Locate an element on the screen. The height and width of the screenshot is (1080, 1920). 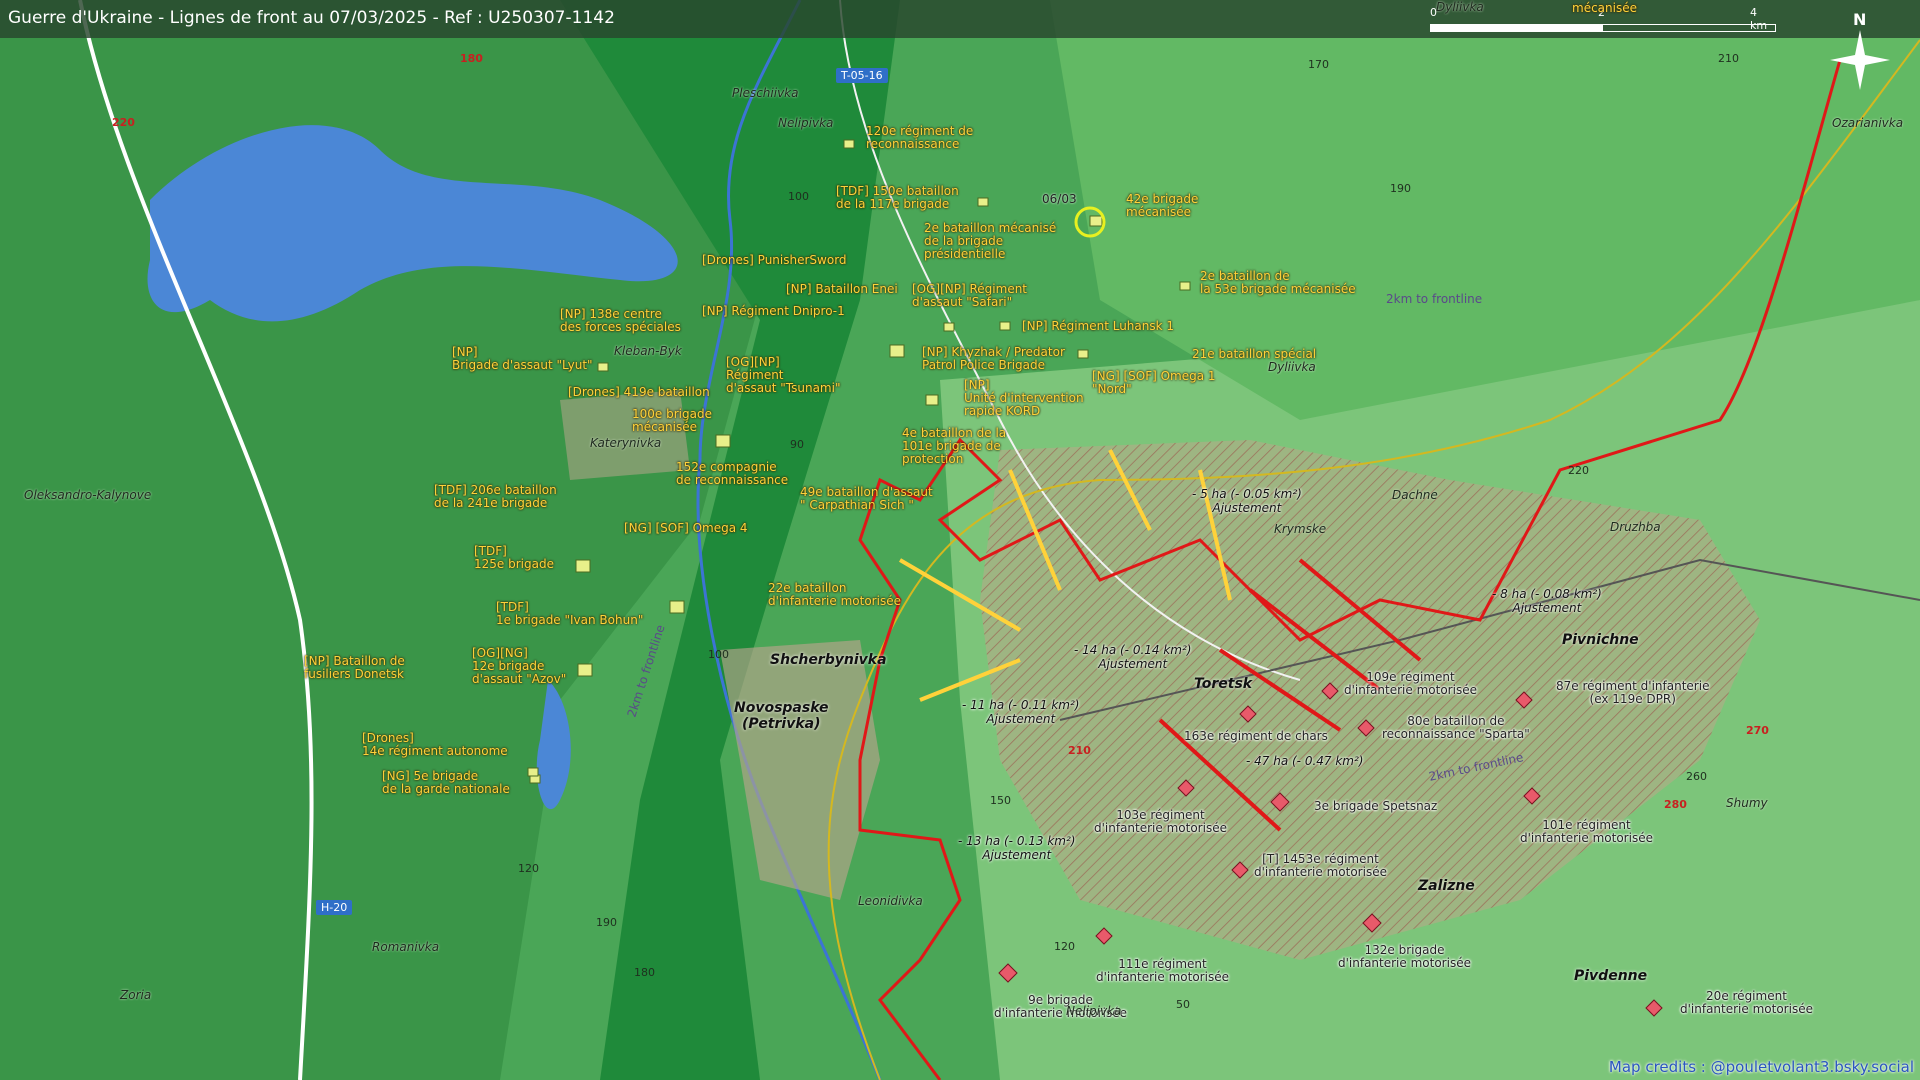
unit-label-ukr: [OG][NG] 12e brigade d'assaut "Azov" is located at coordinates (519, 666).